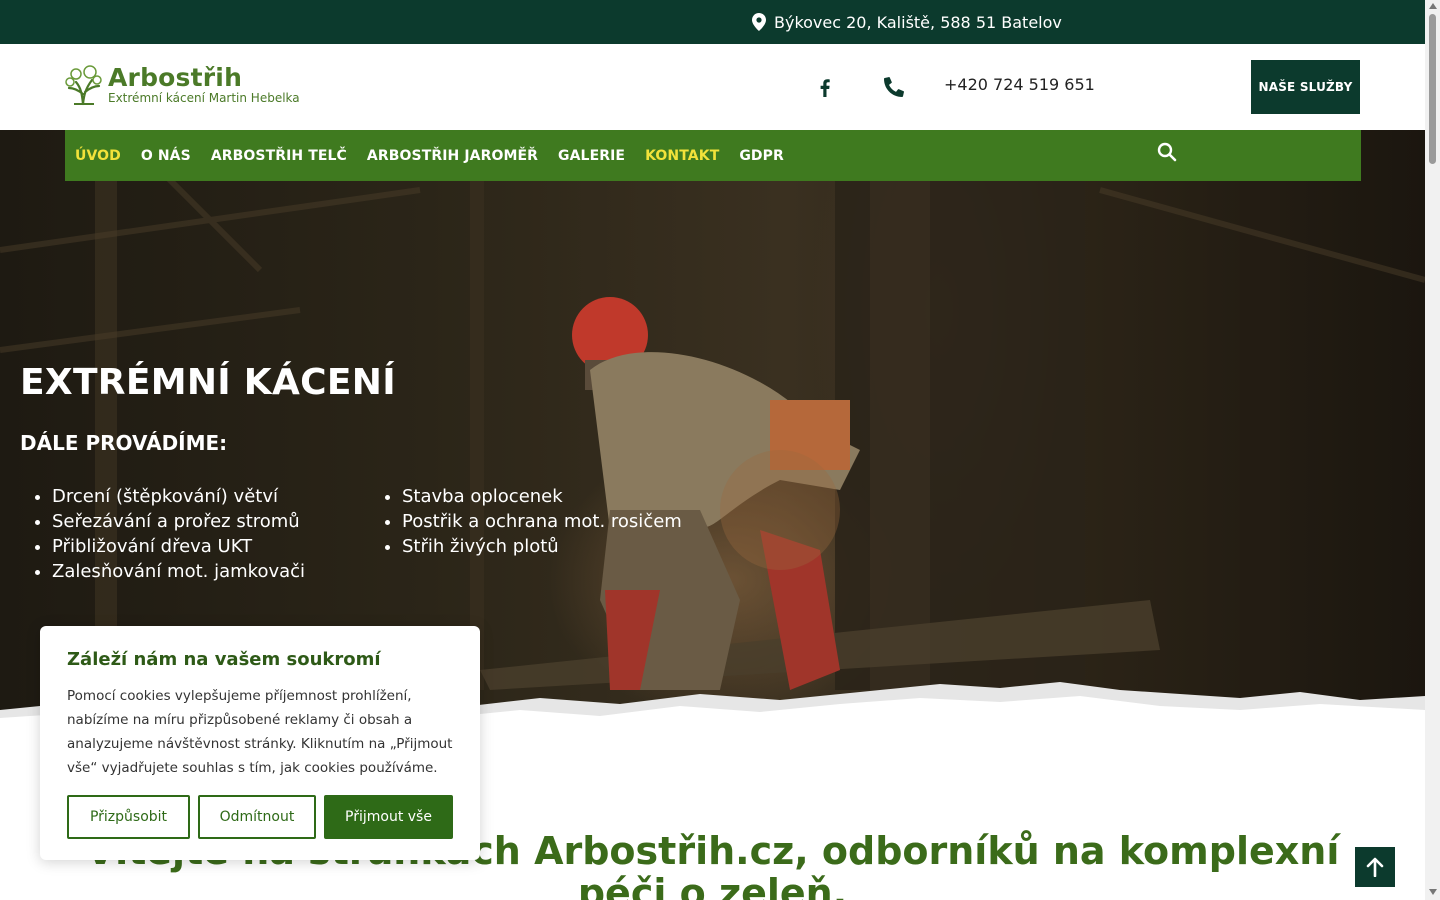 The image size is (1440, 900). I want to click on list-item: Zalesňování mot. jamkovači, so click(178, 571).